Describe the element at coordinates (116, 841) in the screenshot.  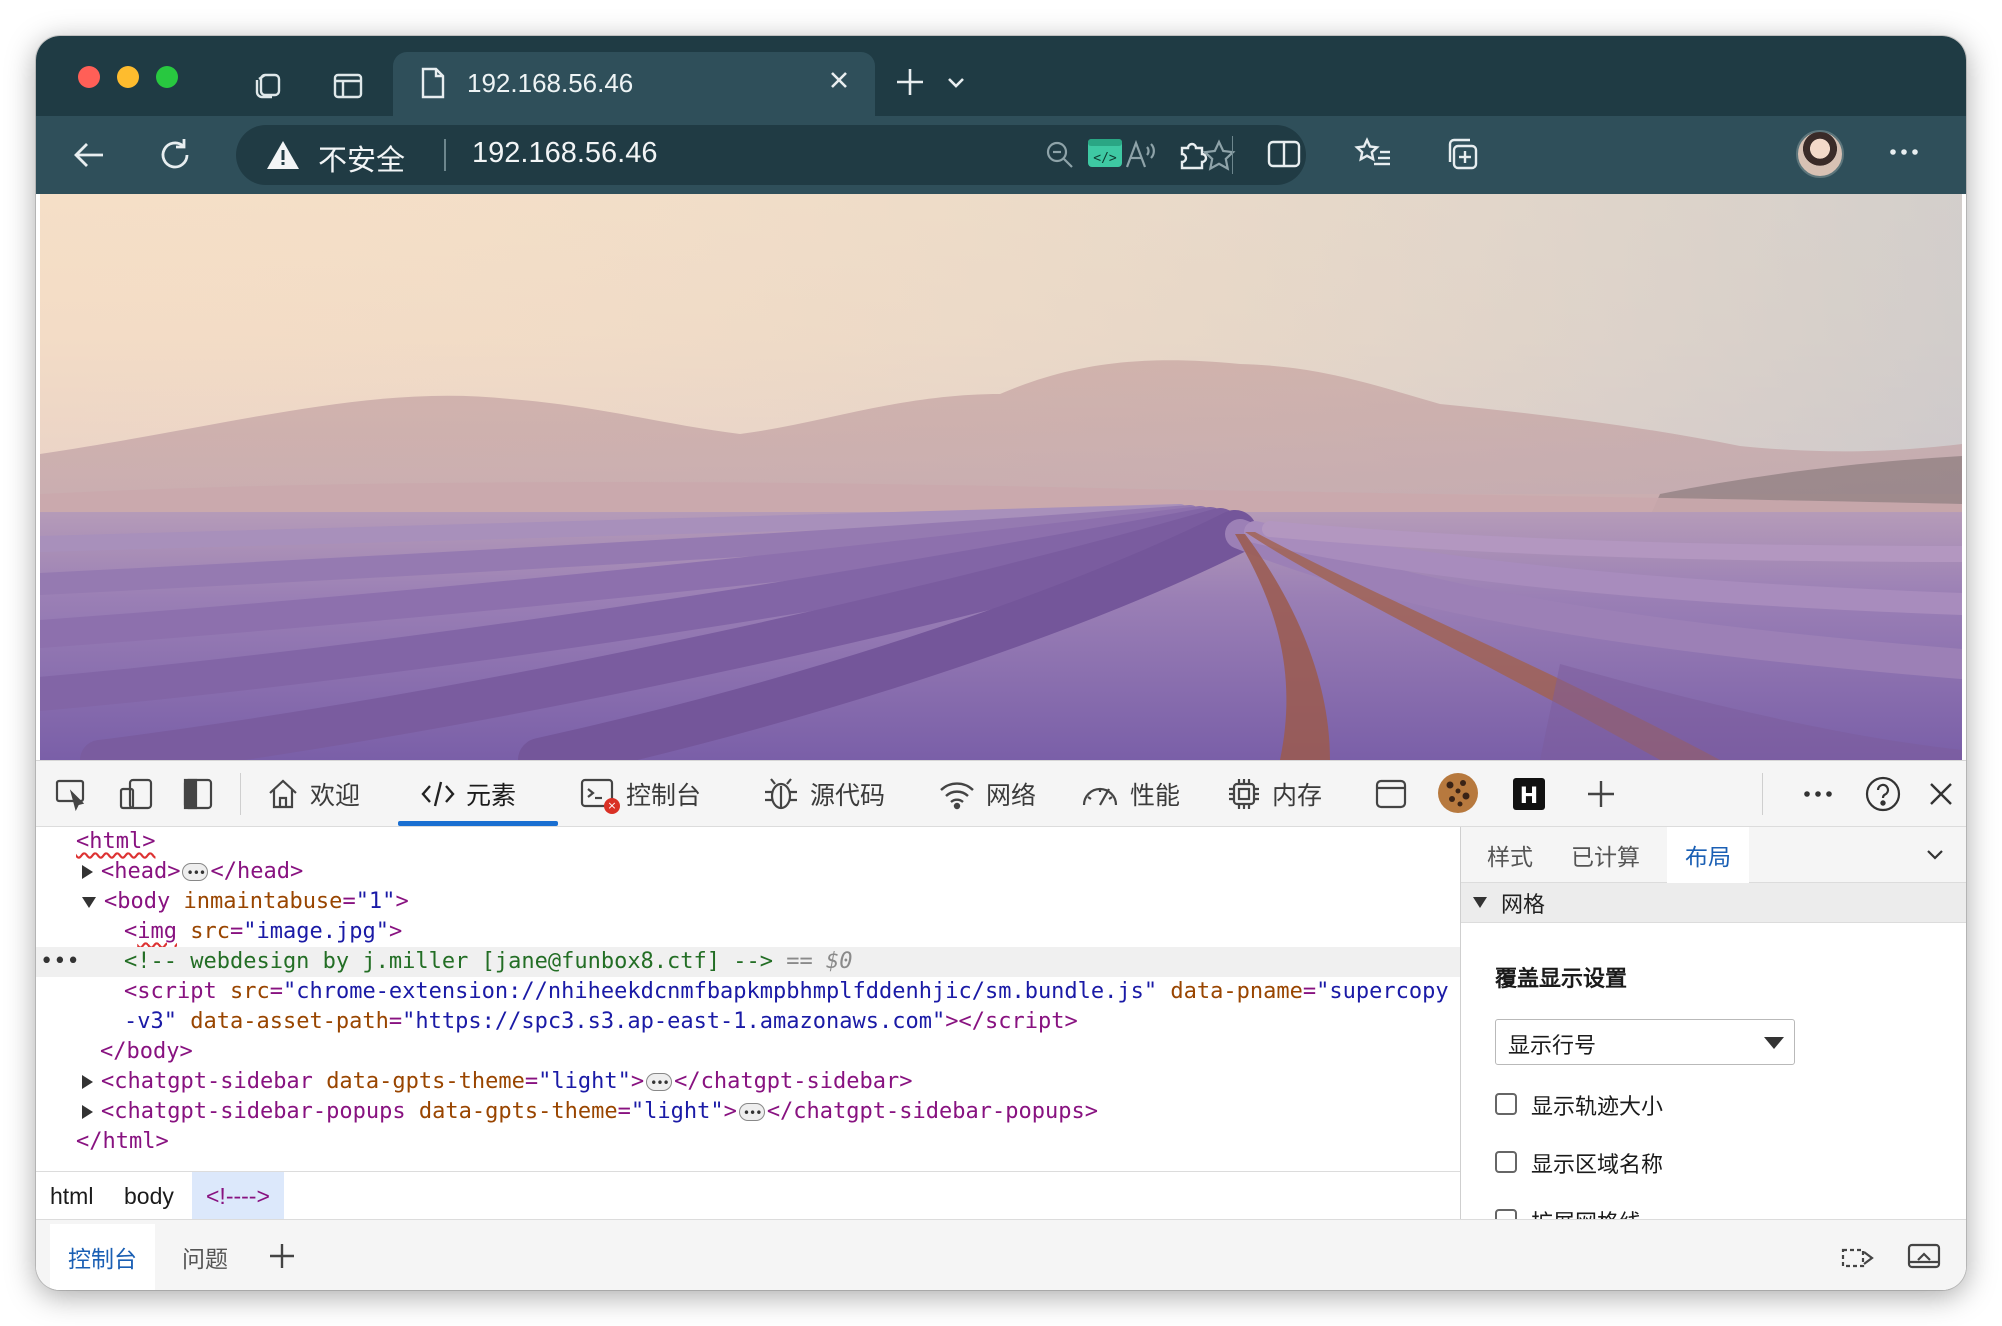
I see `html-open-tag: <html>` at that location.